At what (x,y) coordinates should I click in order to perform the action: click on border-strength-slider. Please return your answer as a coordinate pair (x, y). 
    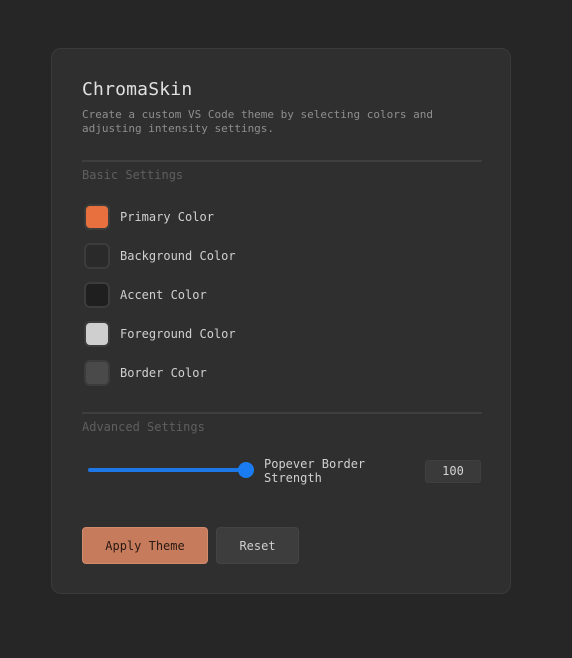
    Looking at the image, I should click on (171, 470).